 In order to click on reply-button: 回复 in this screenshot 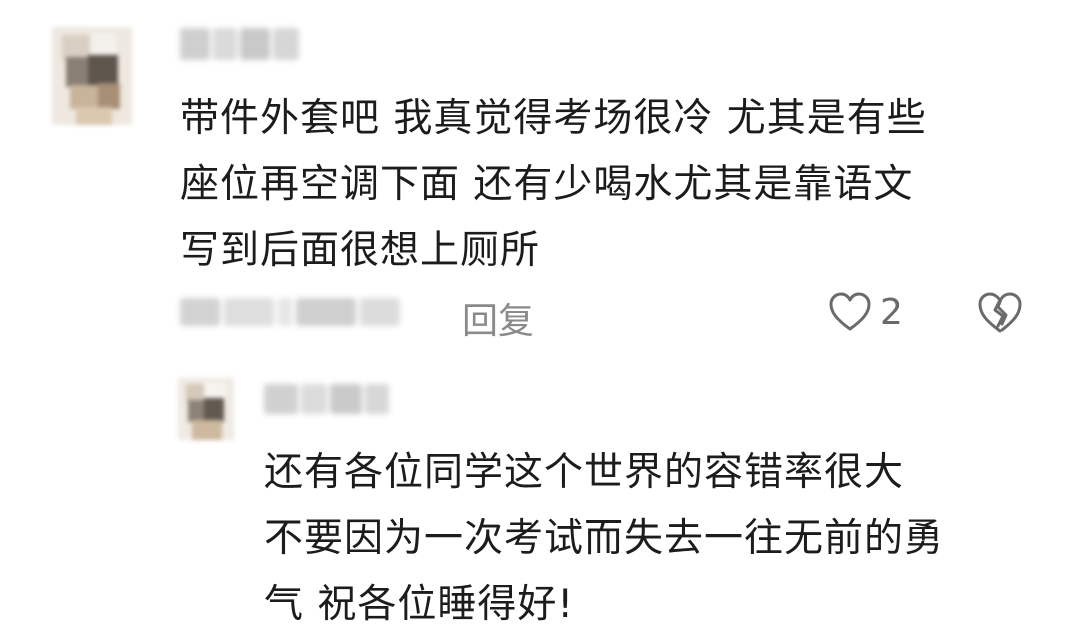, I will do `click(498, 318)`.